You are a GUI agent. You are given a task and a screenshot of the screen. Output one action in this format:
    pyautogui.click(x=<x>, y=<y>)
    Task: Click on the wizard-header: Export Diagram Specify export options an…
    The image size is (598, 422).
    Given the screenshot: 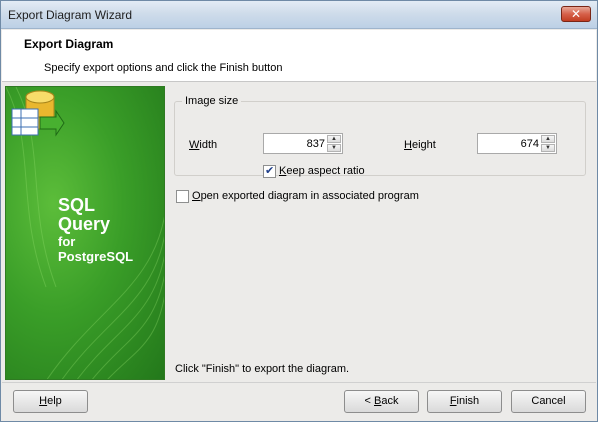 What is the action you would take?
    pyautogui.click(x=299, y=56)
    